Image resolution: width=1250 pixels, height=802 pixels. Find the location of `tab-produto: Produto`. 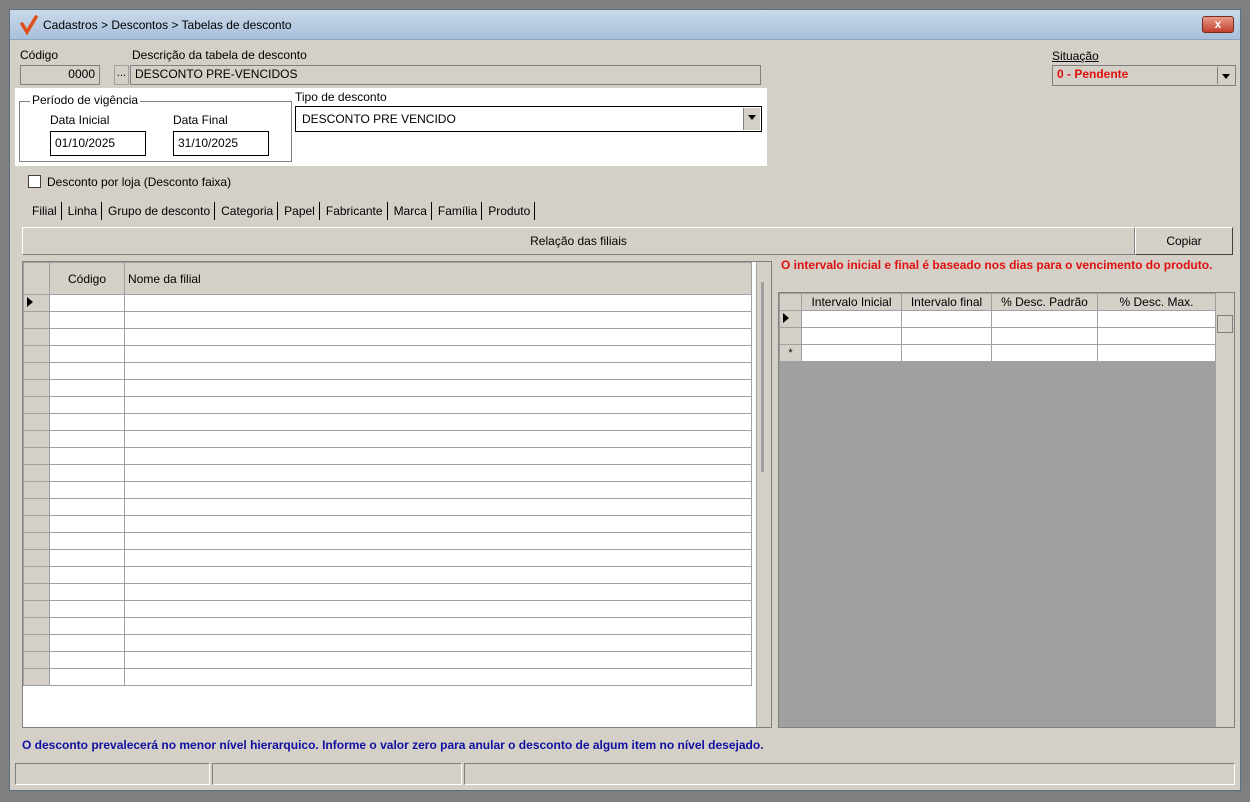

tab-produto: Produto is located at coordinates (510, 211).